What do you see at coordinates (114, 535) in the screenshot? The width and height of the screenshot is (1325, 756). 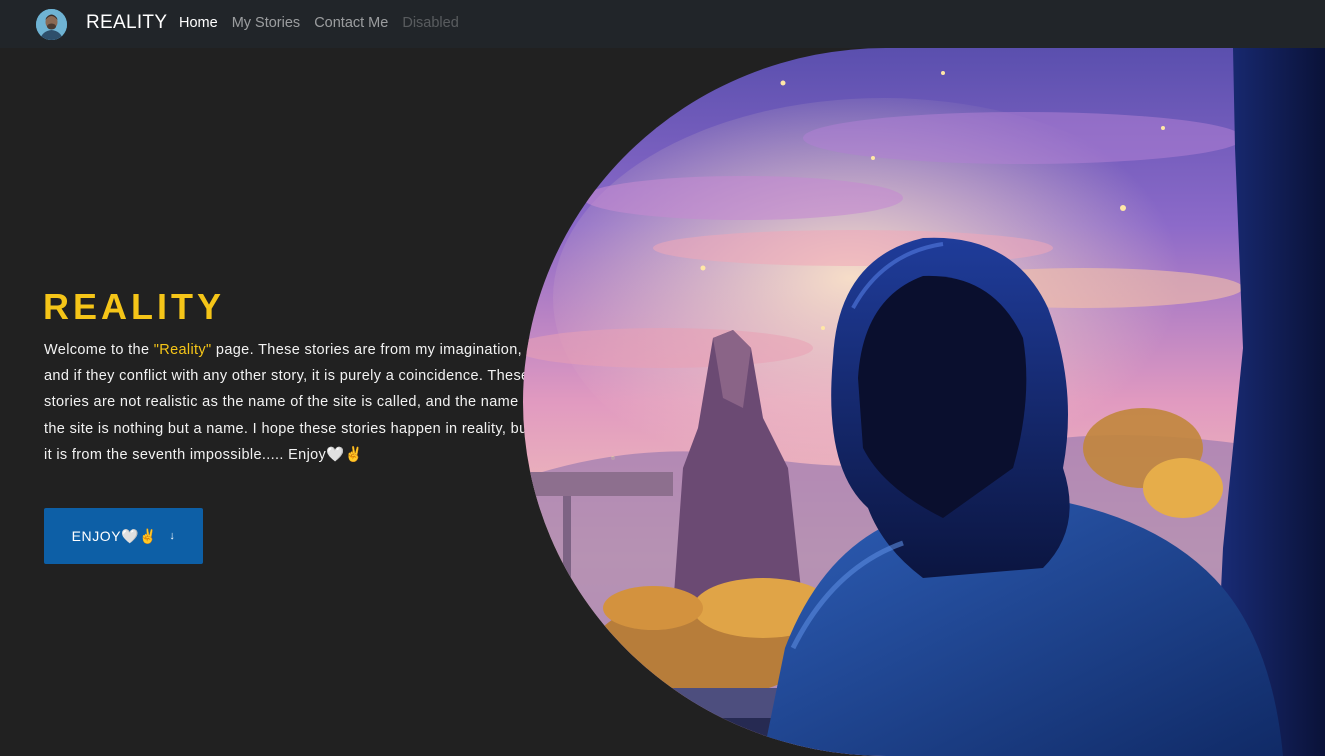 I see `enjoy-button-label: ENJOY🤍✌️` at bounding box center [114, 535].